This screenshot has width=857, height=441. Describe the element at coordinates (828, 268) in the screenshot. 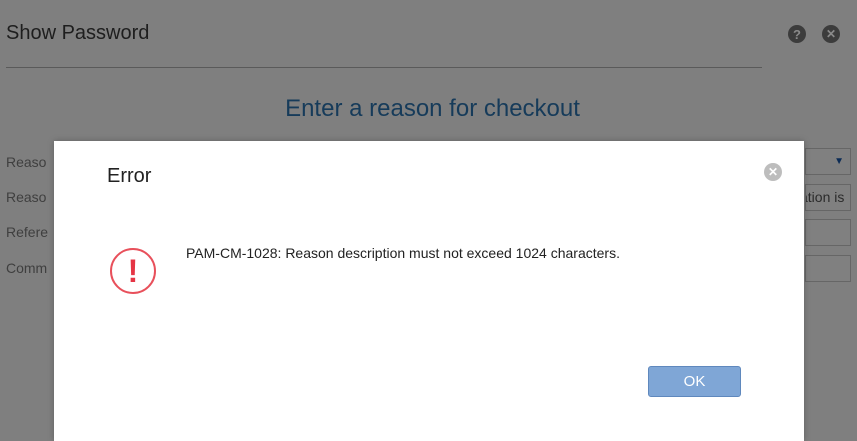

I see `comment-input` at that location.